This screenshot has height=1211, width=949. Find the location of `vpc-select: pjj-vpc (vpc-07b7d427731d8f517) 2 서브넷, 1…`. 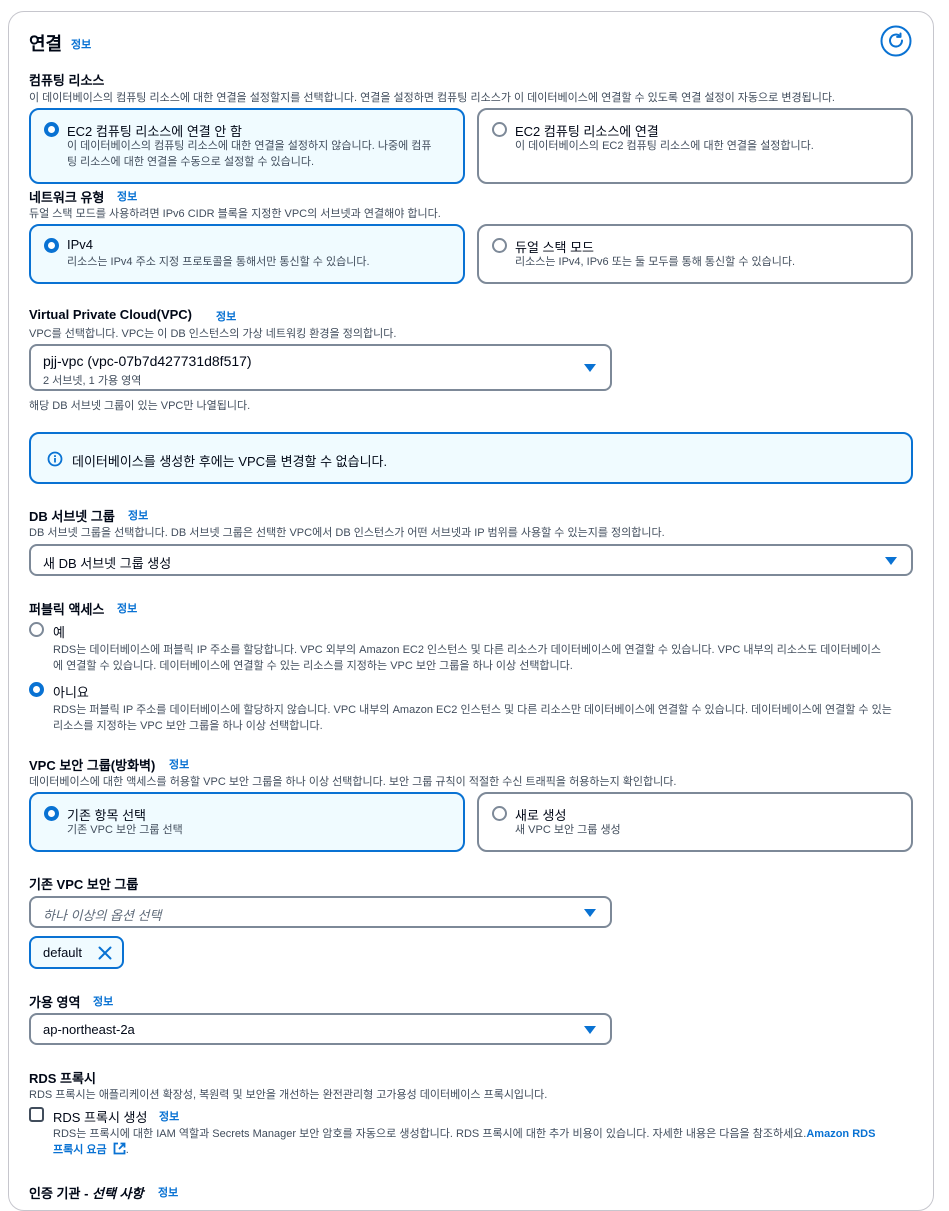

vpc-select: pjj-vpc (vpc-07b7d427731d8f517) 2 서브넷, 1… is located at coordinates (320, 367).